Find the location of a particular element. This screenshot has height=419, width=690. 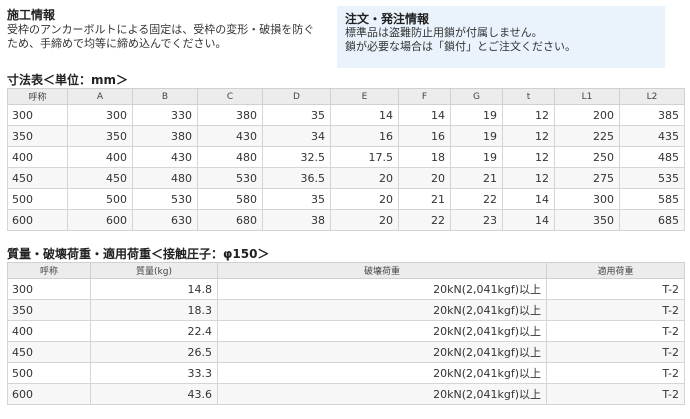

table-row: 400 22.4 20kN(2,041kgf)以上 T-2 is located at coordinates (346, 331).